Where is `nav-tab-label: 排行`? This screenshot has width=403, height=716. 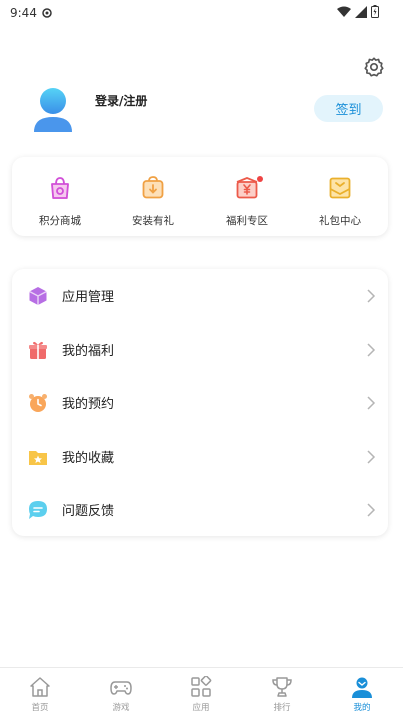 nav-tab-label: 排行 is located at coordinates (282, 708).